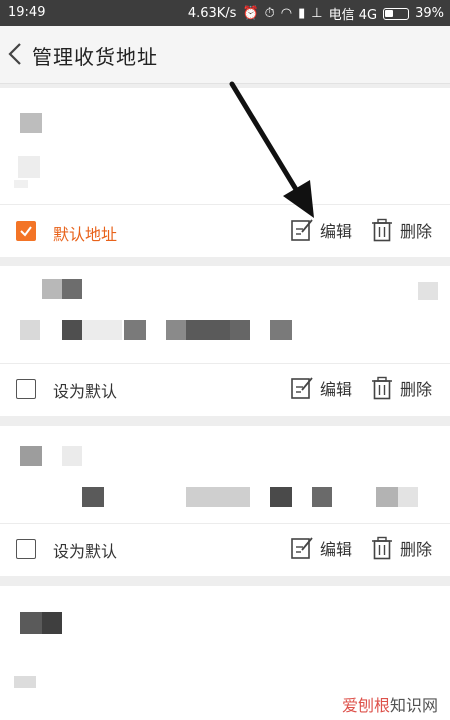 This screenshot has width=450, height=720. Describe the element at coordinates (286, 13) in the screenshot. I see `wifi-icon: ◠` at that location.